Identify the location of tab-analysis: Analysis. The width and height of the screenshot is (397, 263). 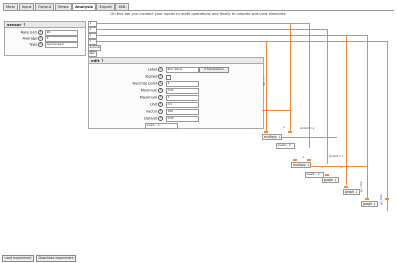
(84, 6).